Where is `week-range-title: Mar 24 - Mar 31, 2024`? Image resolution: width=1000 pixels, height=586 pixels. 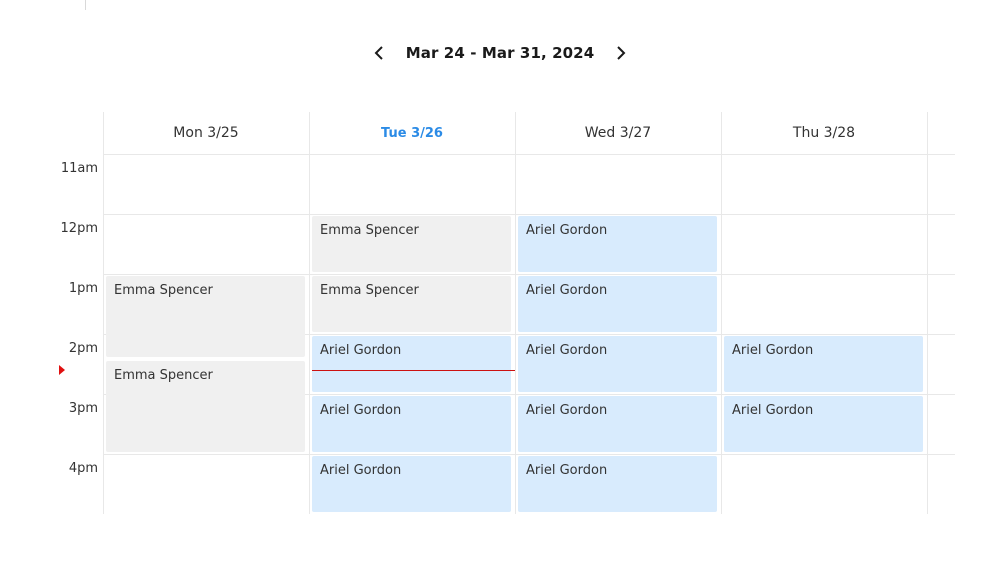 week-range-title: Mar 24 - Mar 31, 2024 is located at coordinates (500, 53).